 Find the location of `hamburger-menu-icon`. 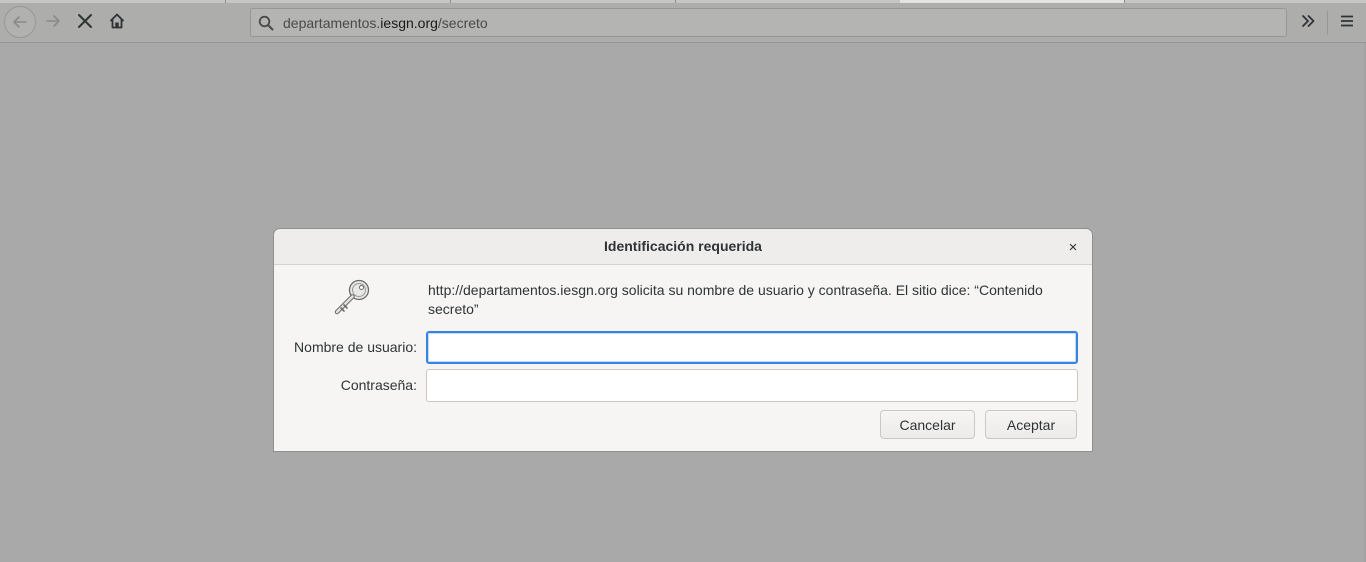

hamburger-menu-icon is located at coordinates (1347, 21).